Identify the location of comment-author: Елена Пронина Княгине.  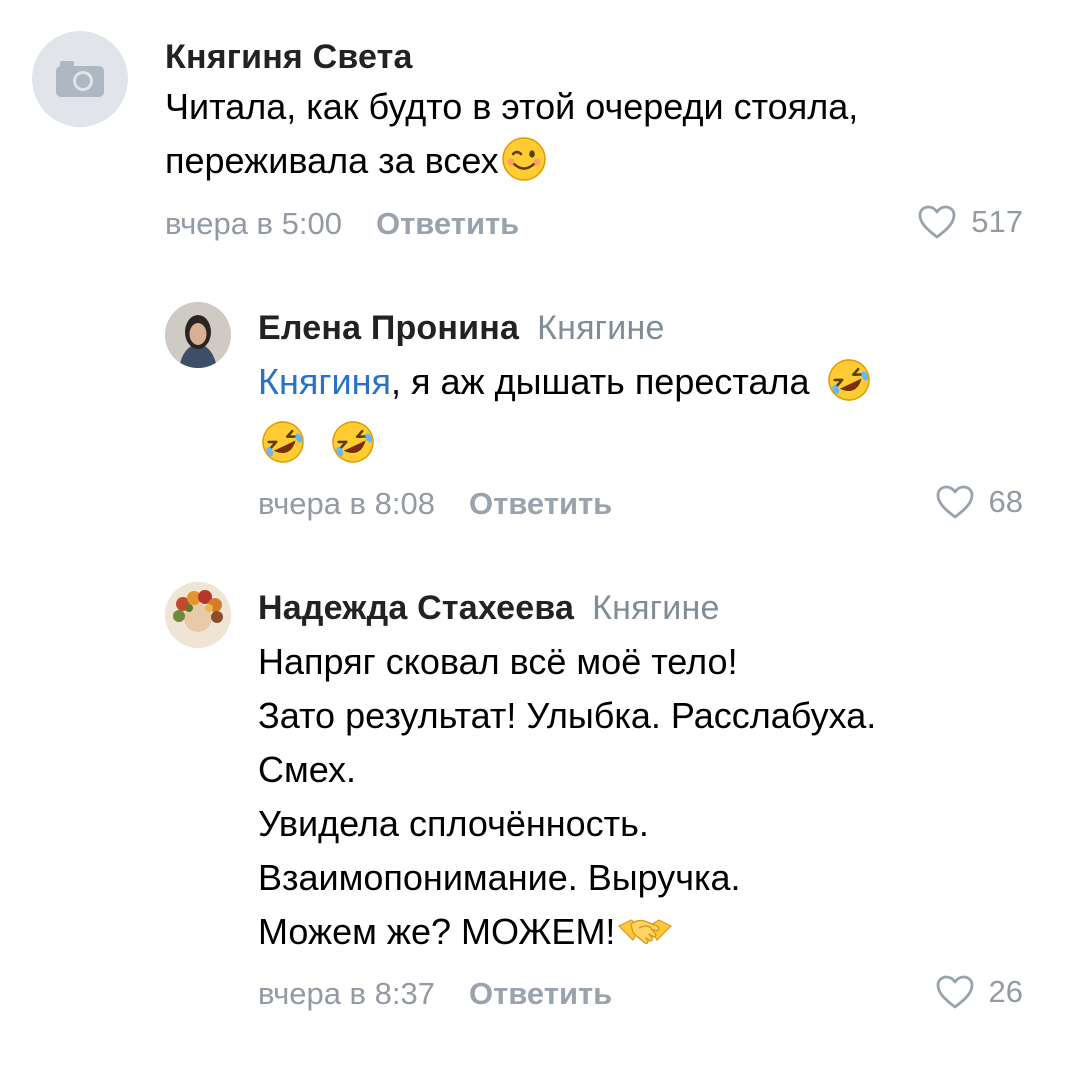
(461, 328).